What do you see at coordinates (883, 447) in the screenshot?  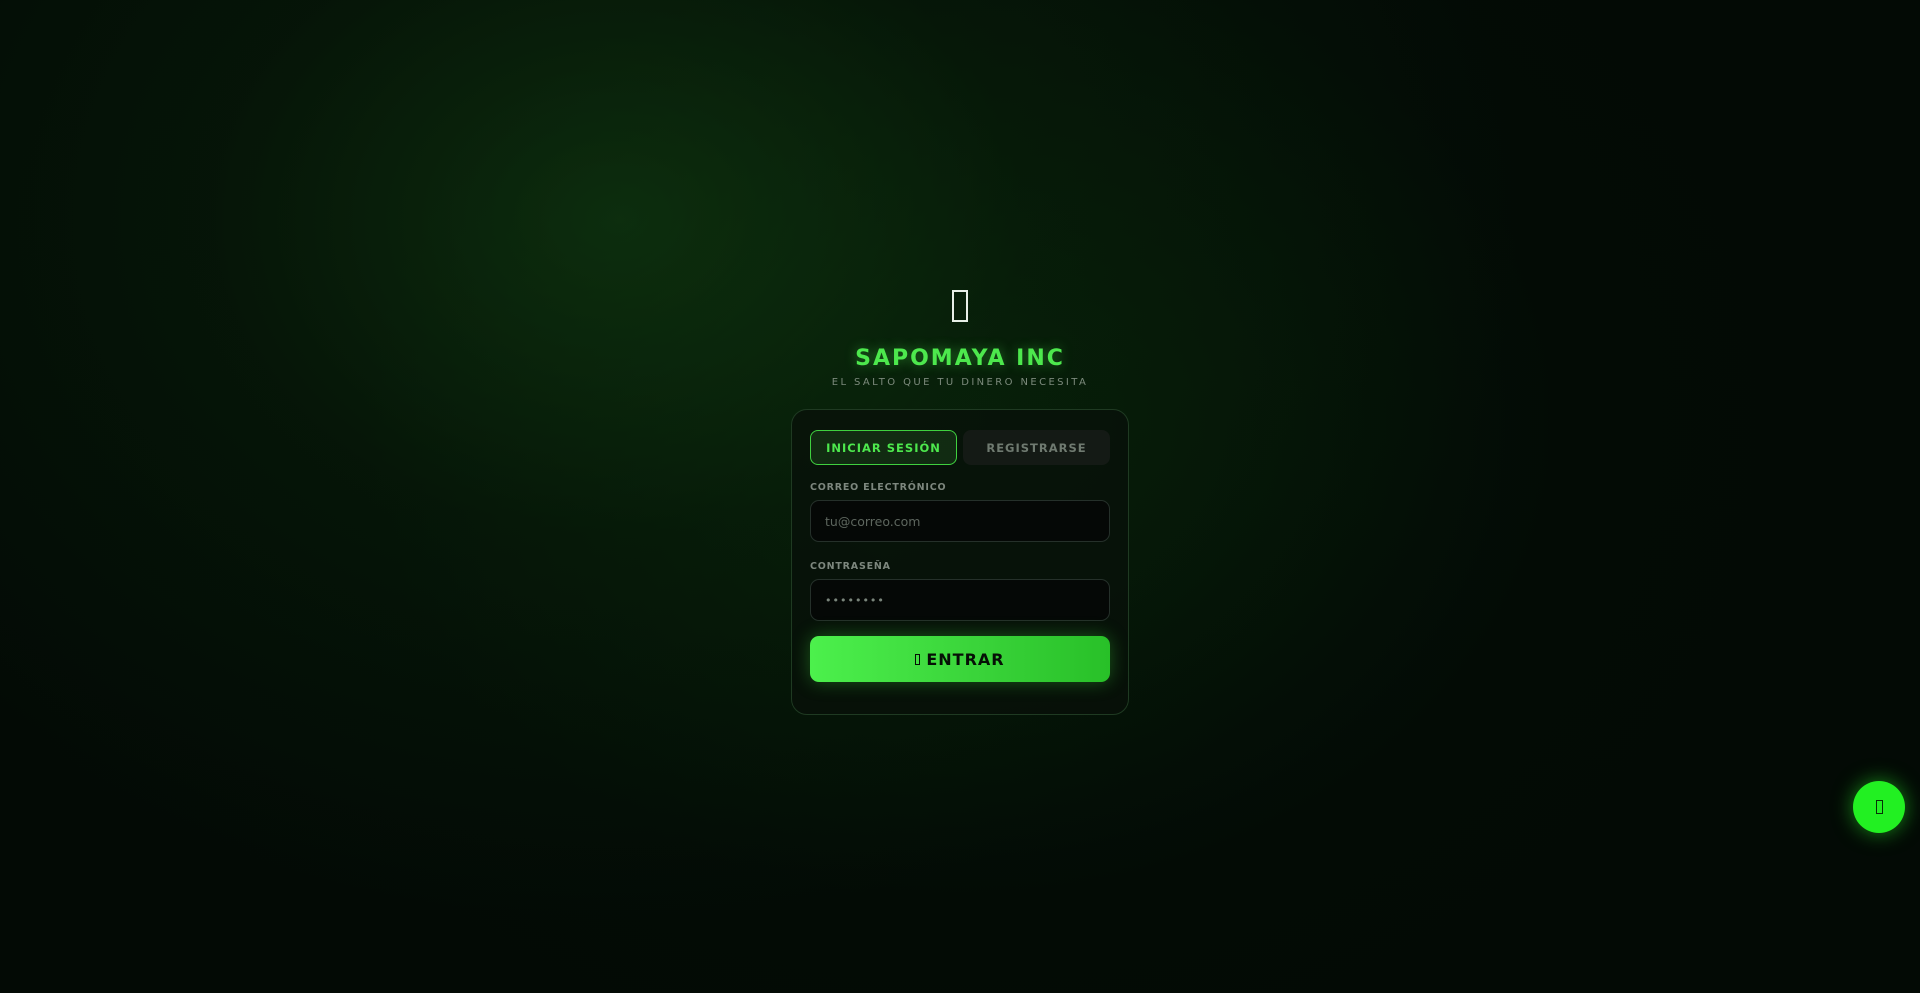 I see `tab-login: INICIAR SESIÓN` at bounding box center [883, 447].